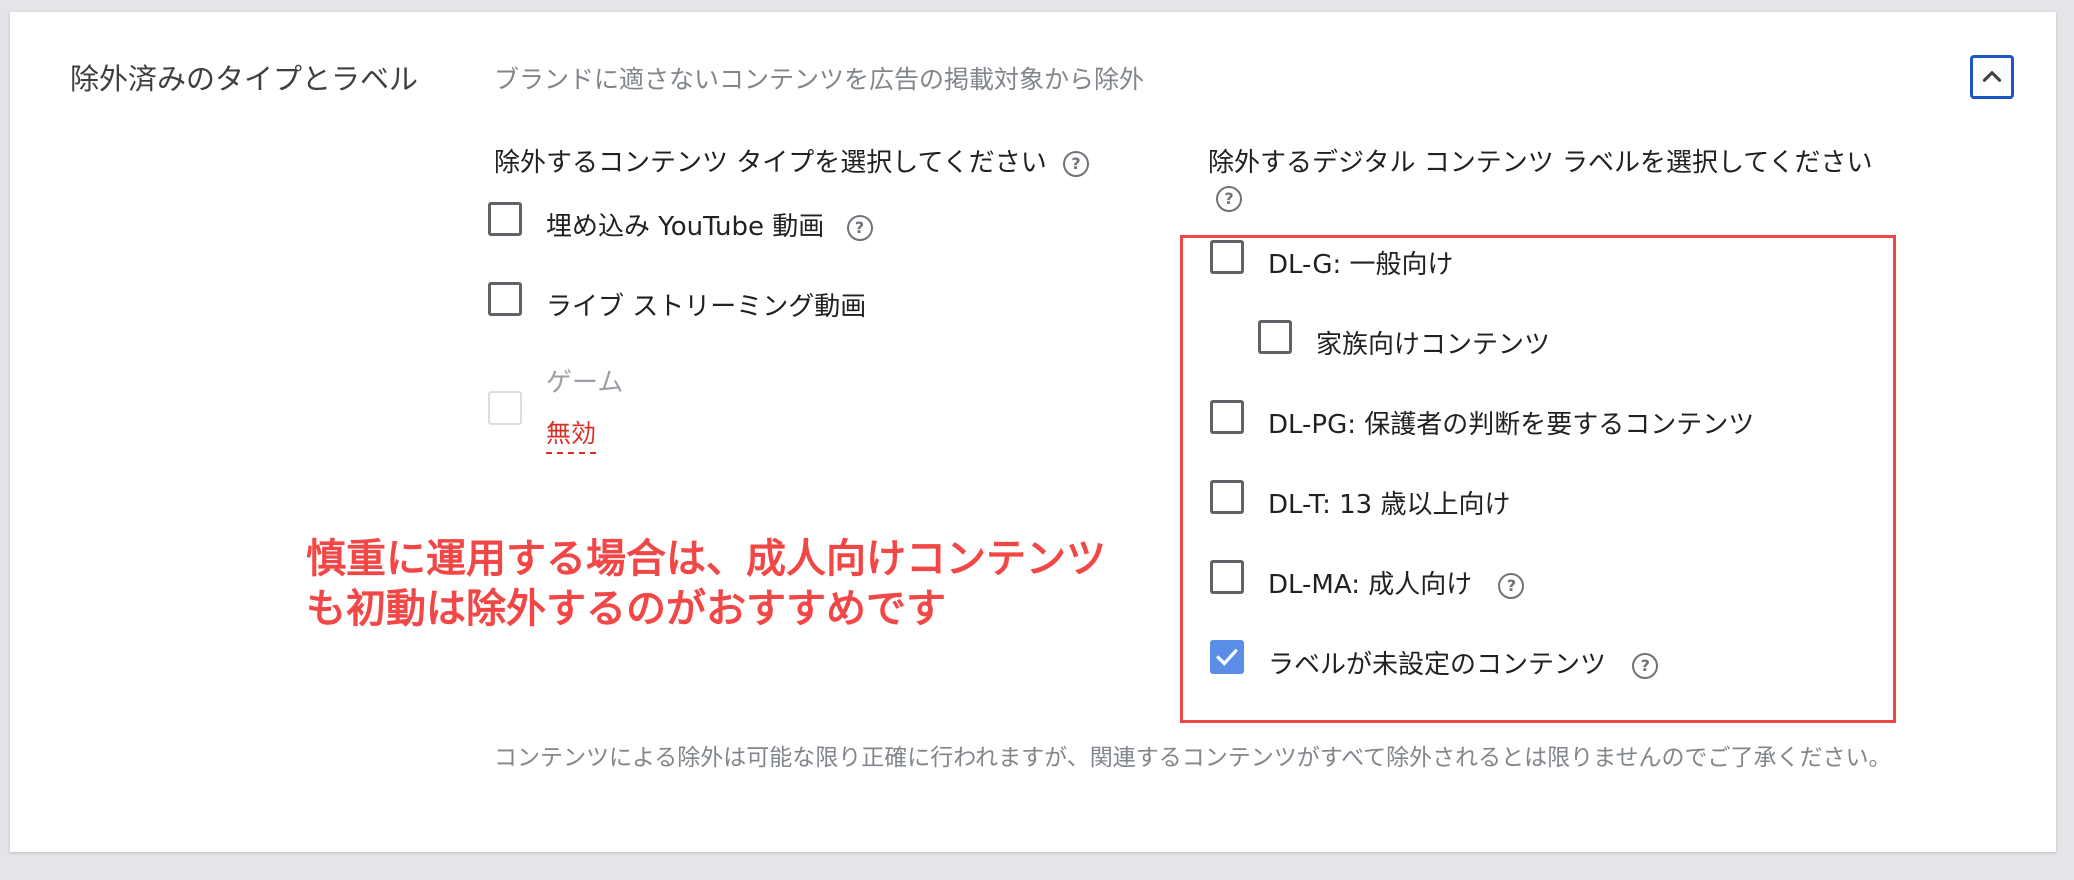 Image resolution: width=2074 pixels, height=880 pixels. I want to click on checkbox-dl-g, so click(1227, 257).